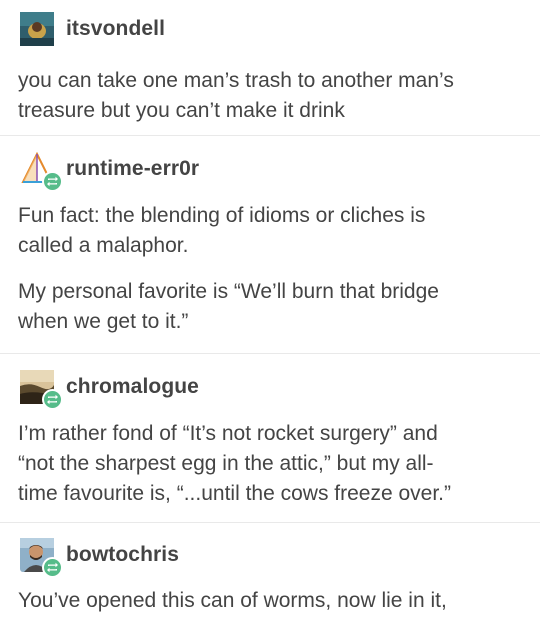  What do you see at coordinates (132, 387) in the screenshot?
I see `post-username: chromalogue` at bounding box center [132, 387].